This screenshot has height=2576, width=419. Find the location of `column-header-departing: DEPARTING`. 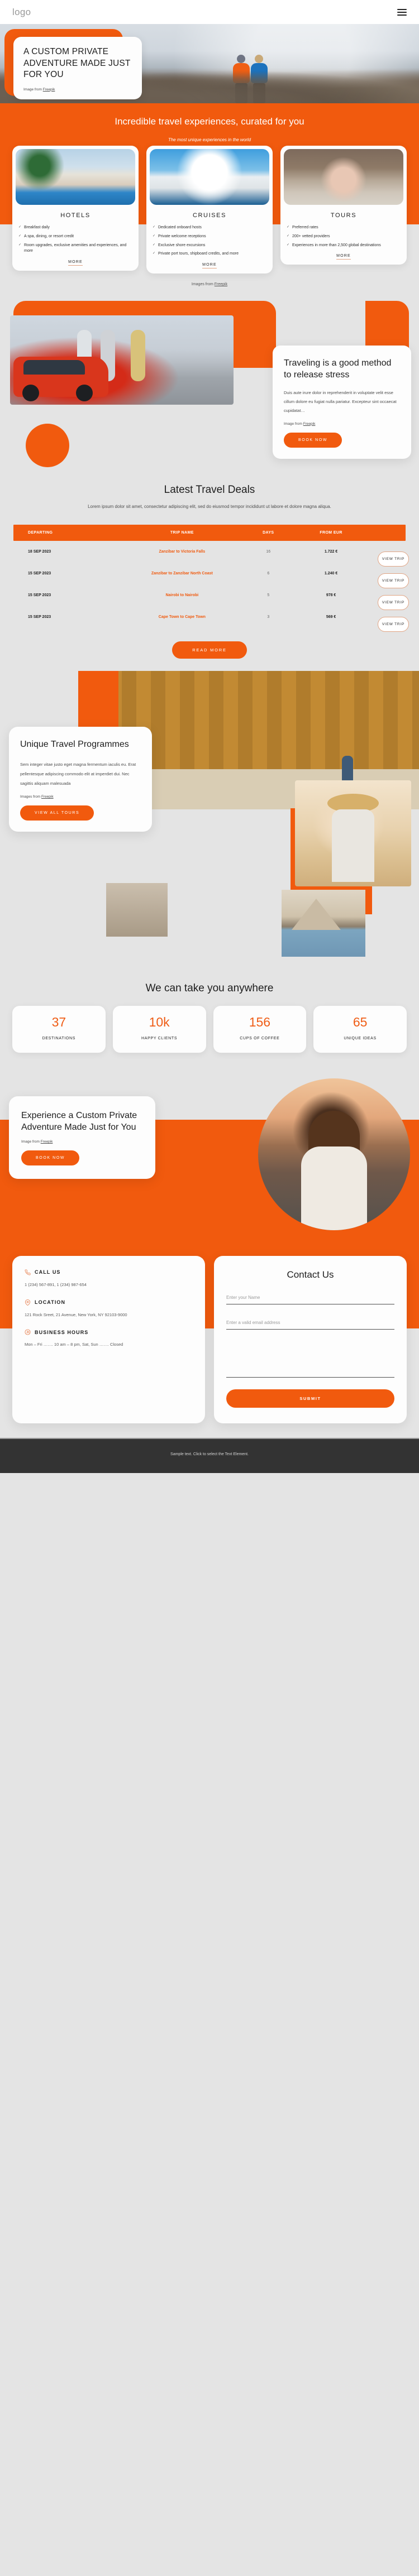

column-header-departing: DEPARTING is located at coordinates (40, 532).